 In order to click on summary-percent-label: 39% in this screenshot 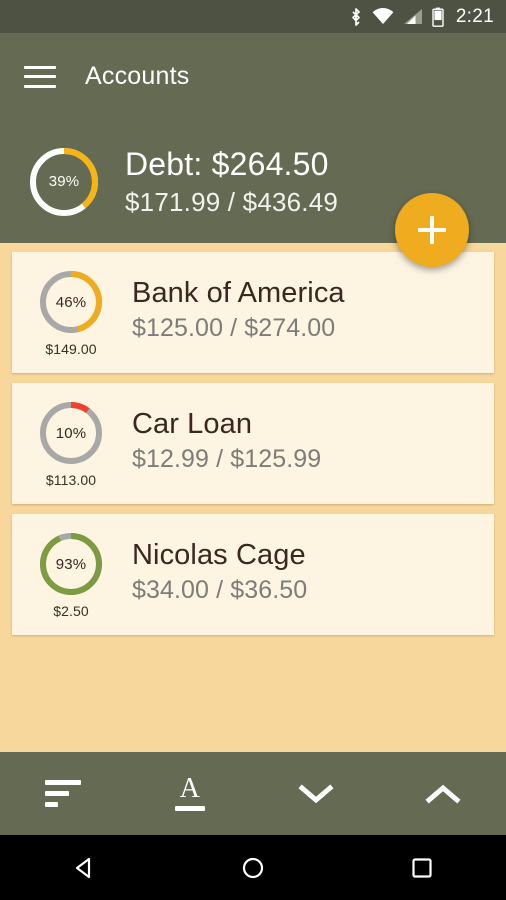, I will do `click(64, 181)`.